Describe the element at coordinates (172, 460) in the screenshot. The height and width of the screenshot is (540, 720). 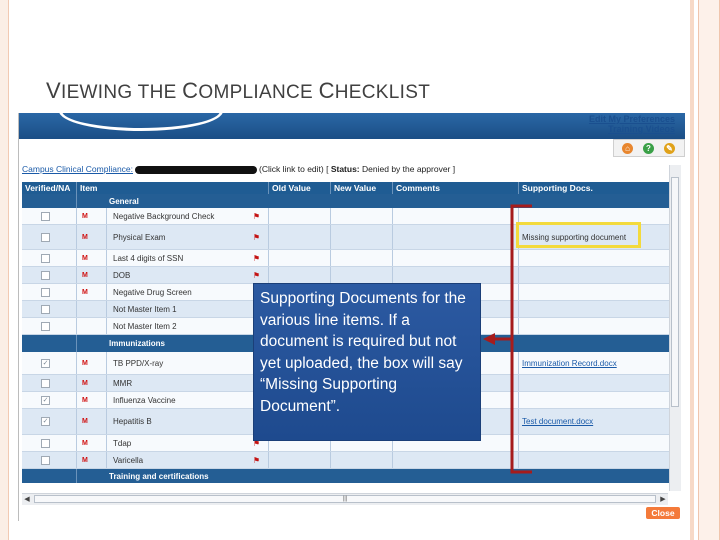
I see `item-cell: M Varicella ⚑` at that location.